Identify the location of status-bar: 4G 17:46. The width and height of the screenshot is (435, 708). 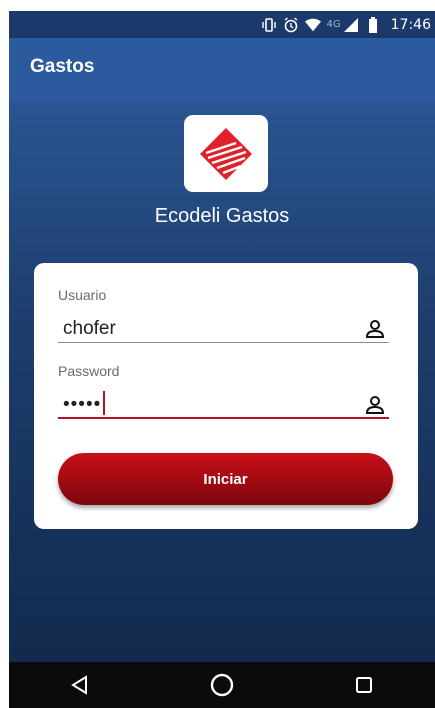
(222, 24).